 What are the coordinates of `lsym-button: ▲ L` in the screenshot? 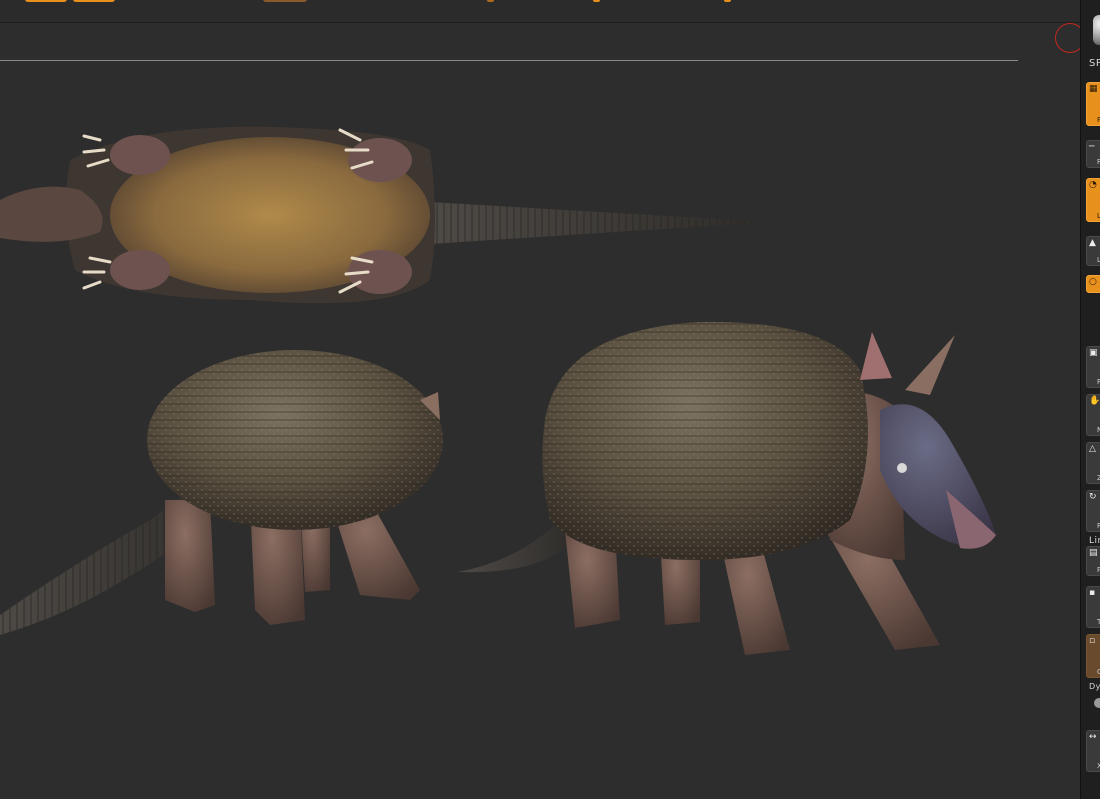 It's located at (1093, 251).